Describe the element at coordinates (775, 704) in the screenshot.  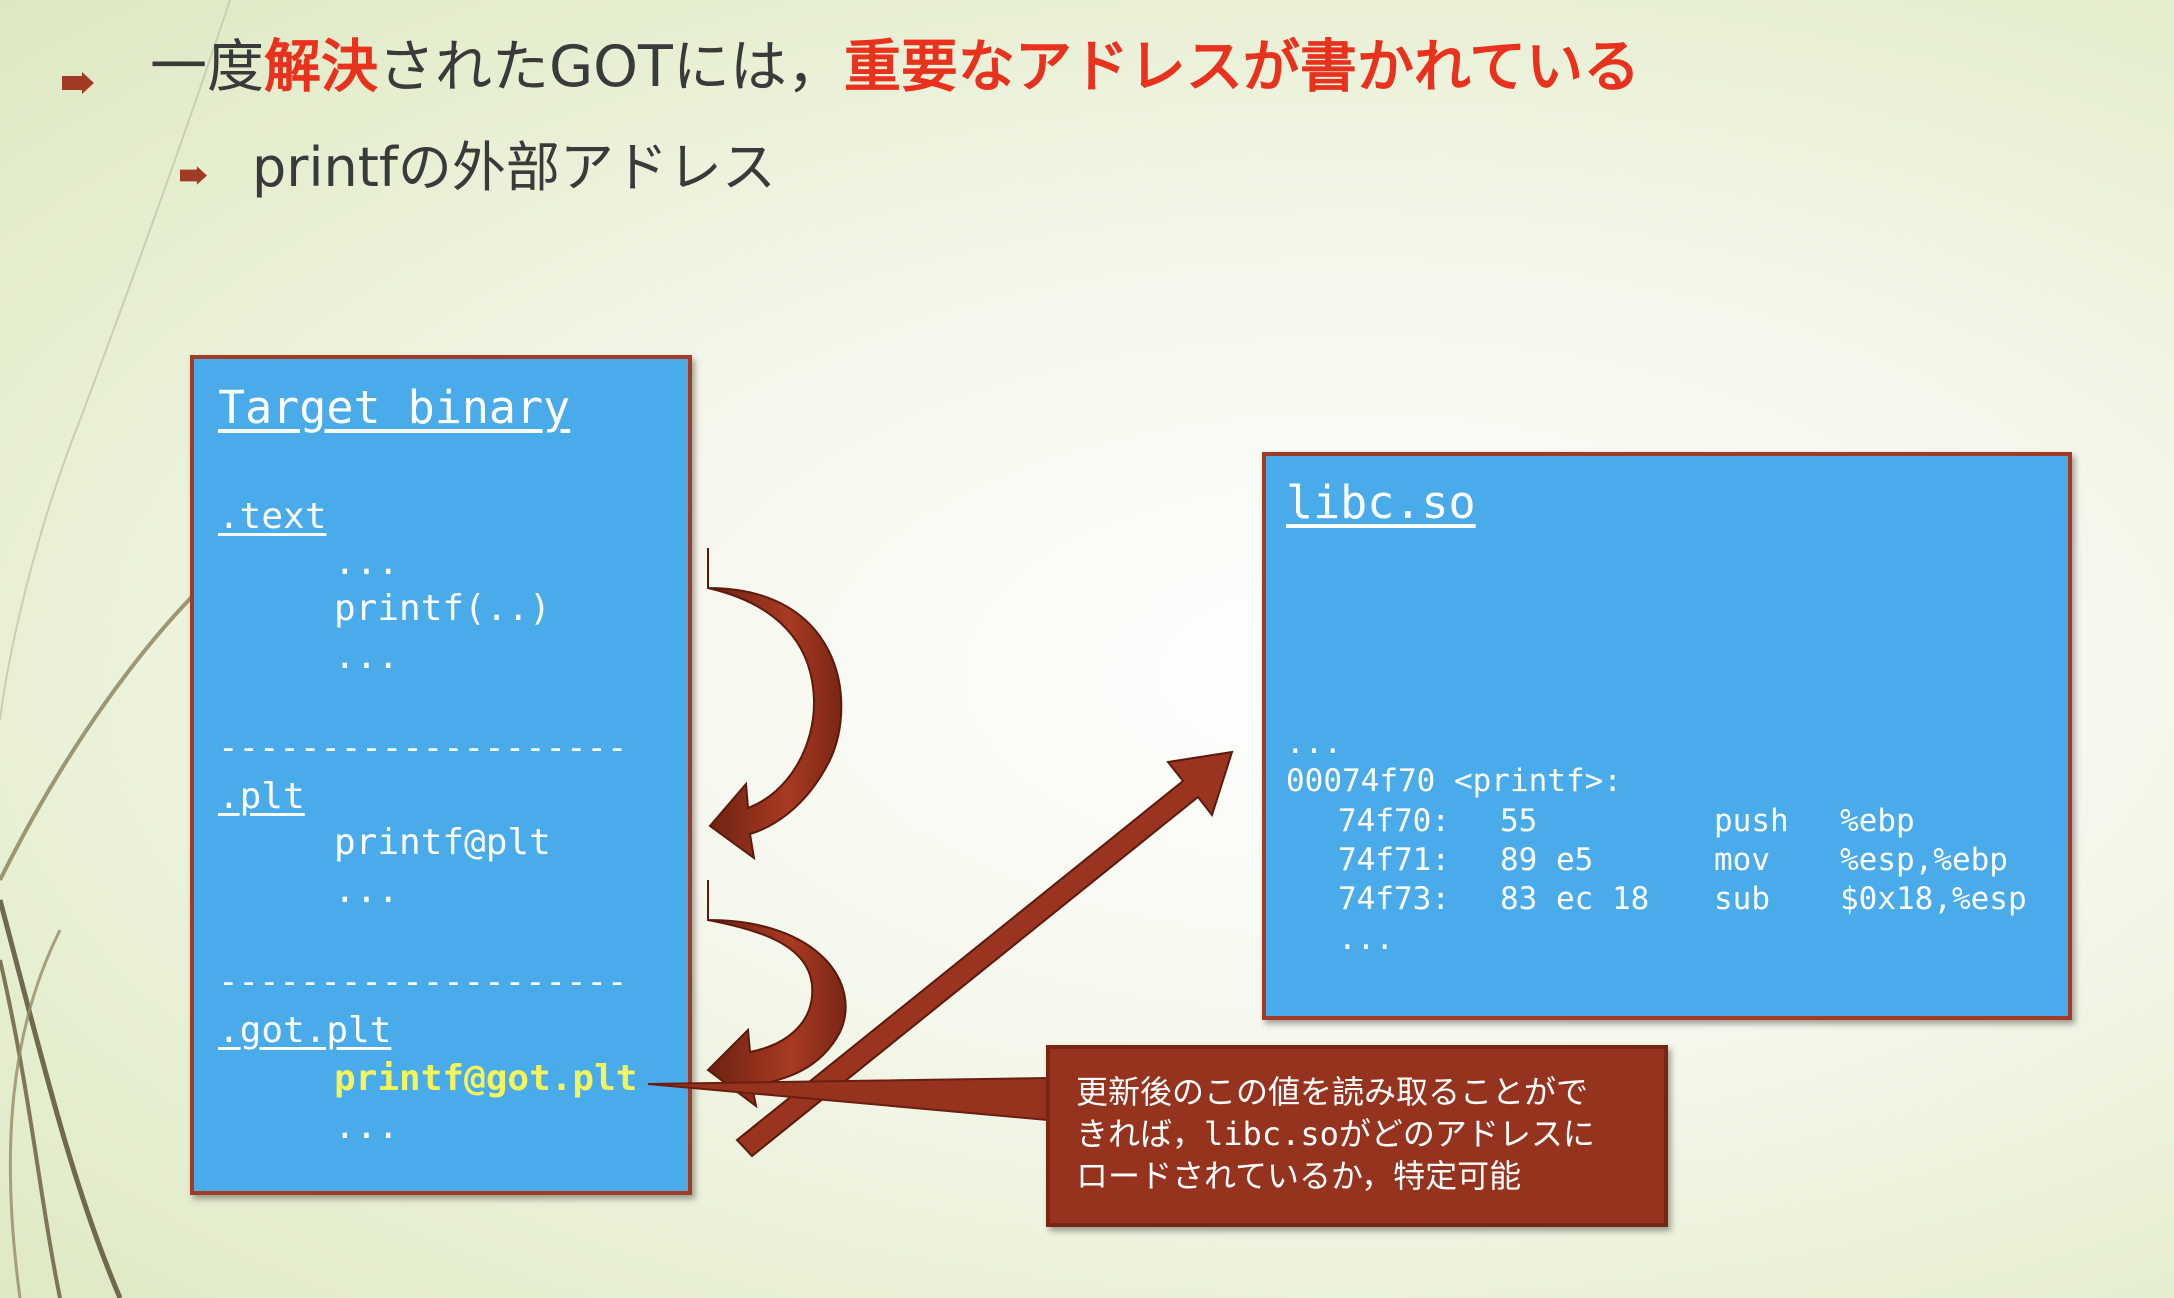
I see `curved-arrow-text-to-plt` at that location.